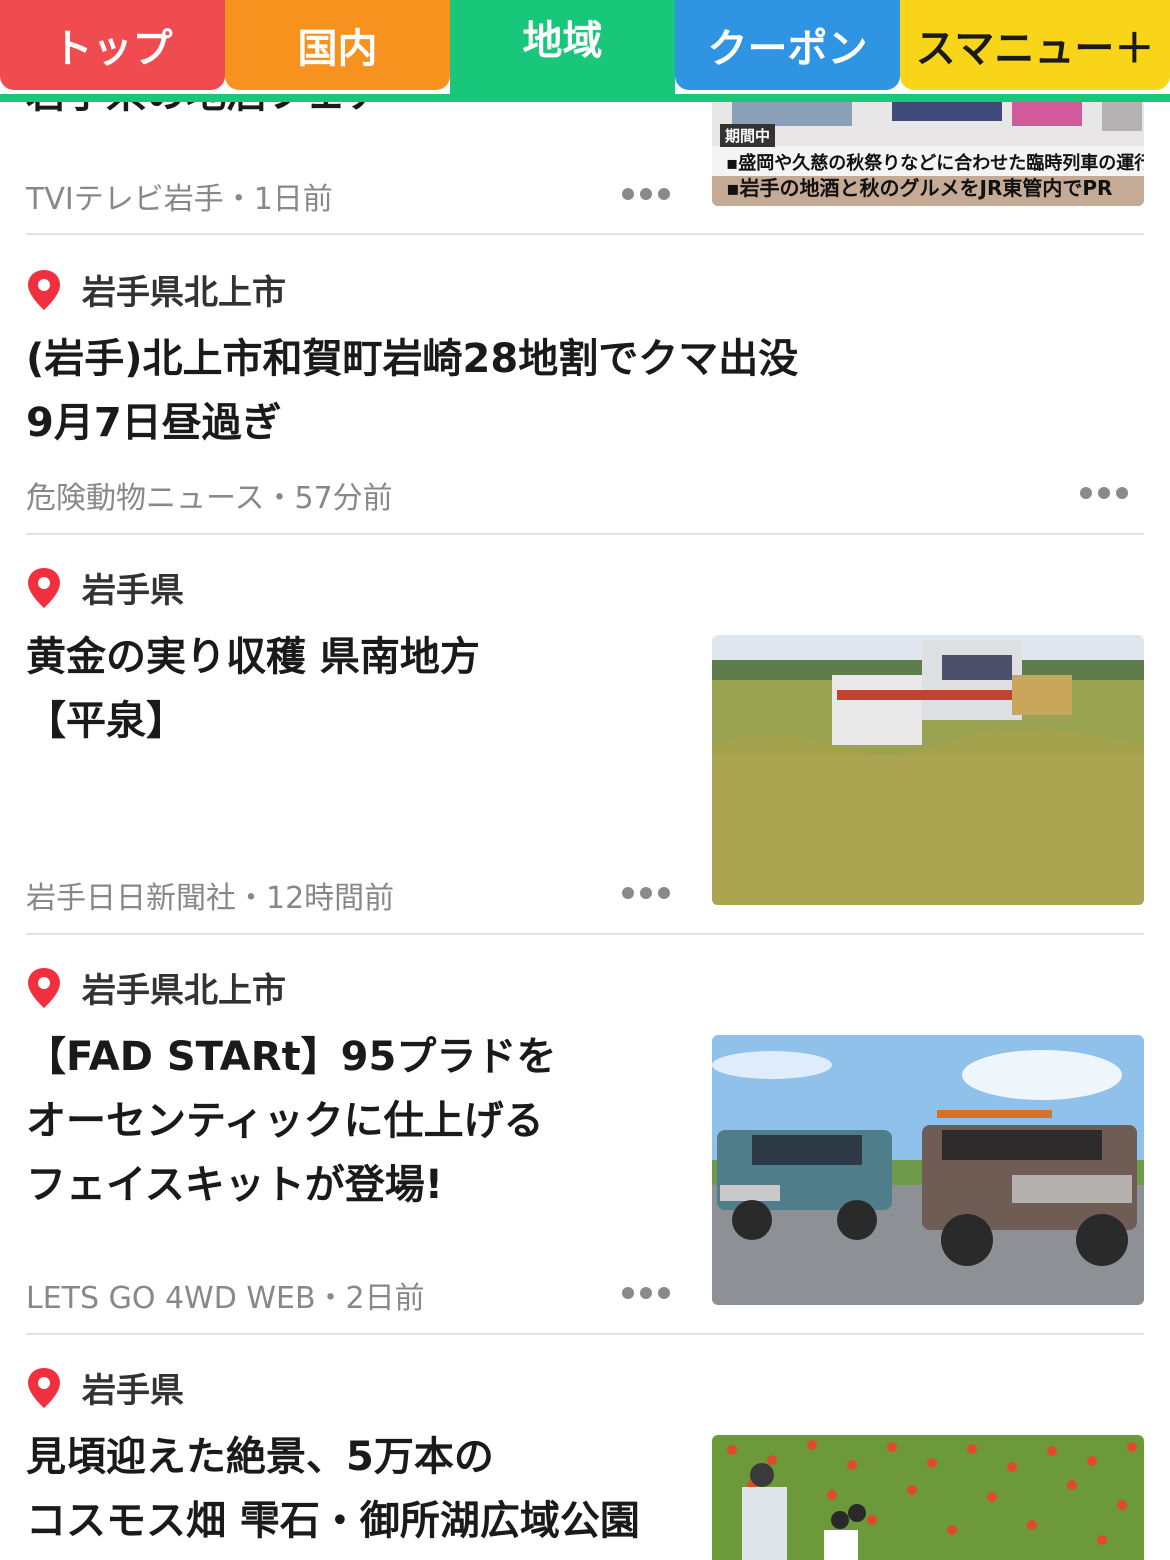 The width and height of the screenshot is (1170, 1560). Describe the element at coordinates (337, 45) in the screenshot. I see `tab-domestic: 国内` at that location.